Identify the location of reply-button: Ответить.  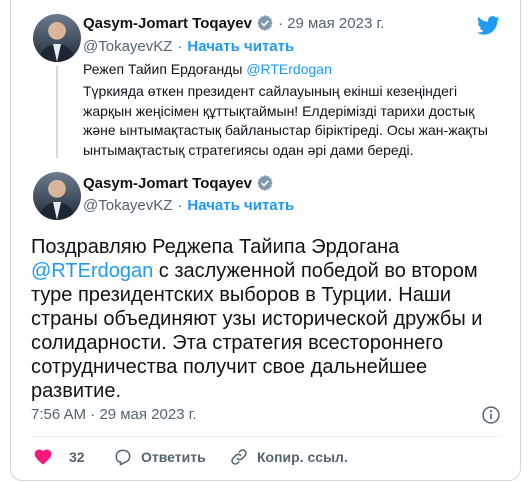
(159, 457).